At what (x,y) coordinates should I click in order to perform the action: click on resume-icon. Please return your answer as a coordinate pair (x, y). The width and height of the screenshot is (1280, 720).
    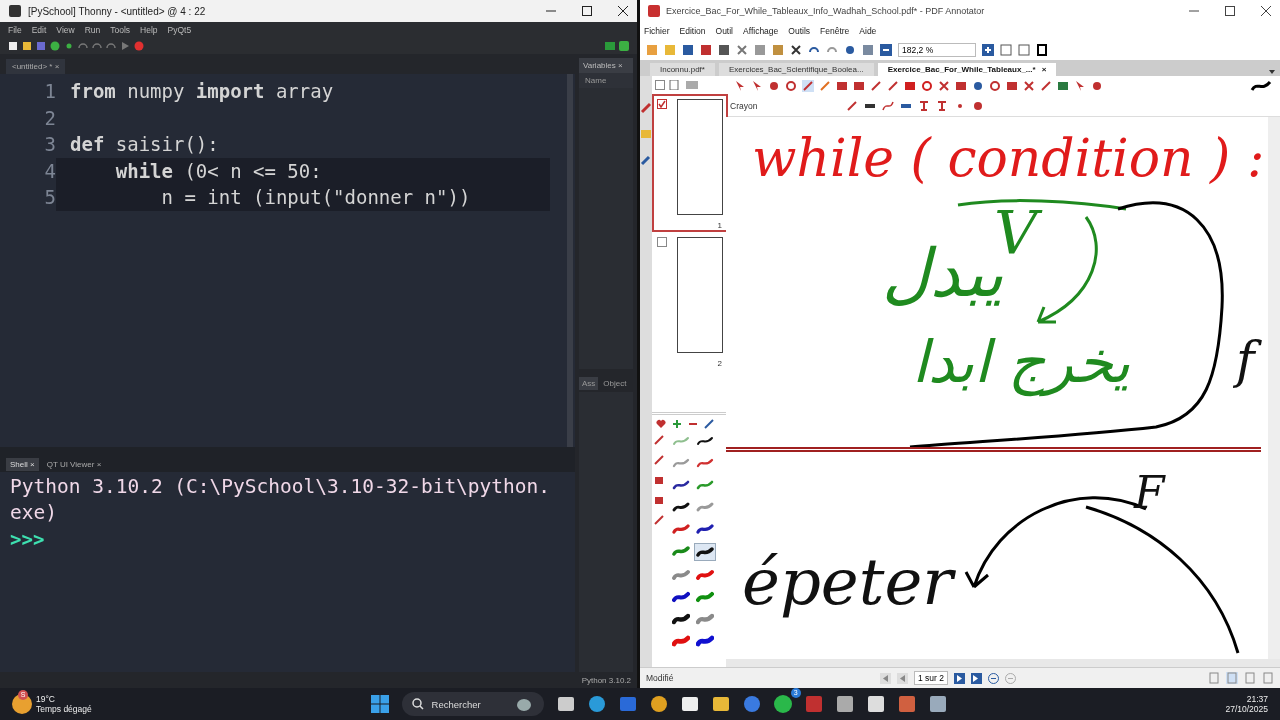
    Looking at the image, I should click on (125, 46).